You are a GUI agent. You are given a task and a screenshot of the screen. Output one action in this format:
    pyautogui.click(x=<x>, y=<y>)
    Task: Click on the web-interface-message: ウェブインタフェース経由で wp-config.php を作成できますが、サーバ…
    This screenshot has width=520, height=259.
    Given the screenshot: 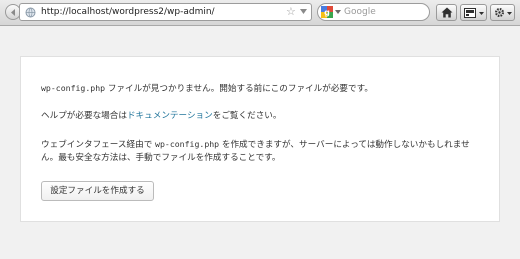 What is the action you would take?
    pyautogui.click(x=255, y=144)
    